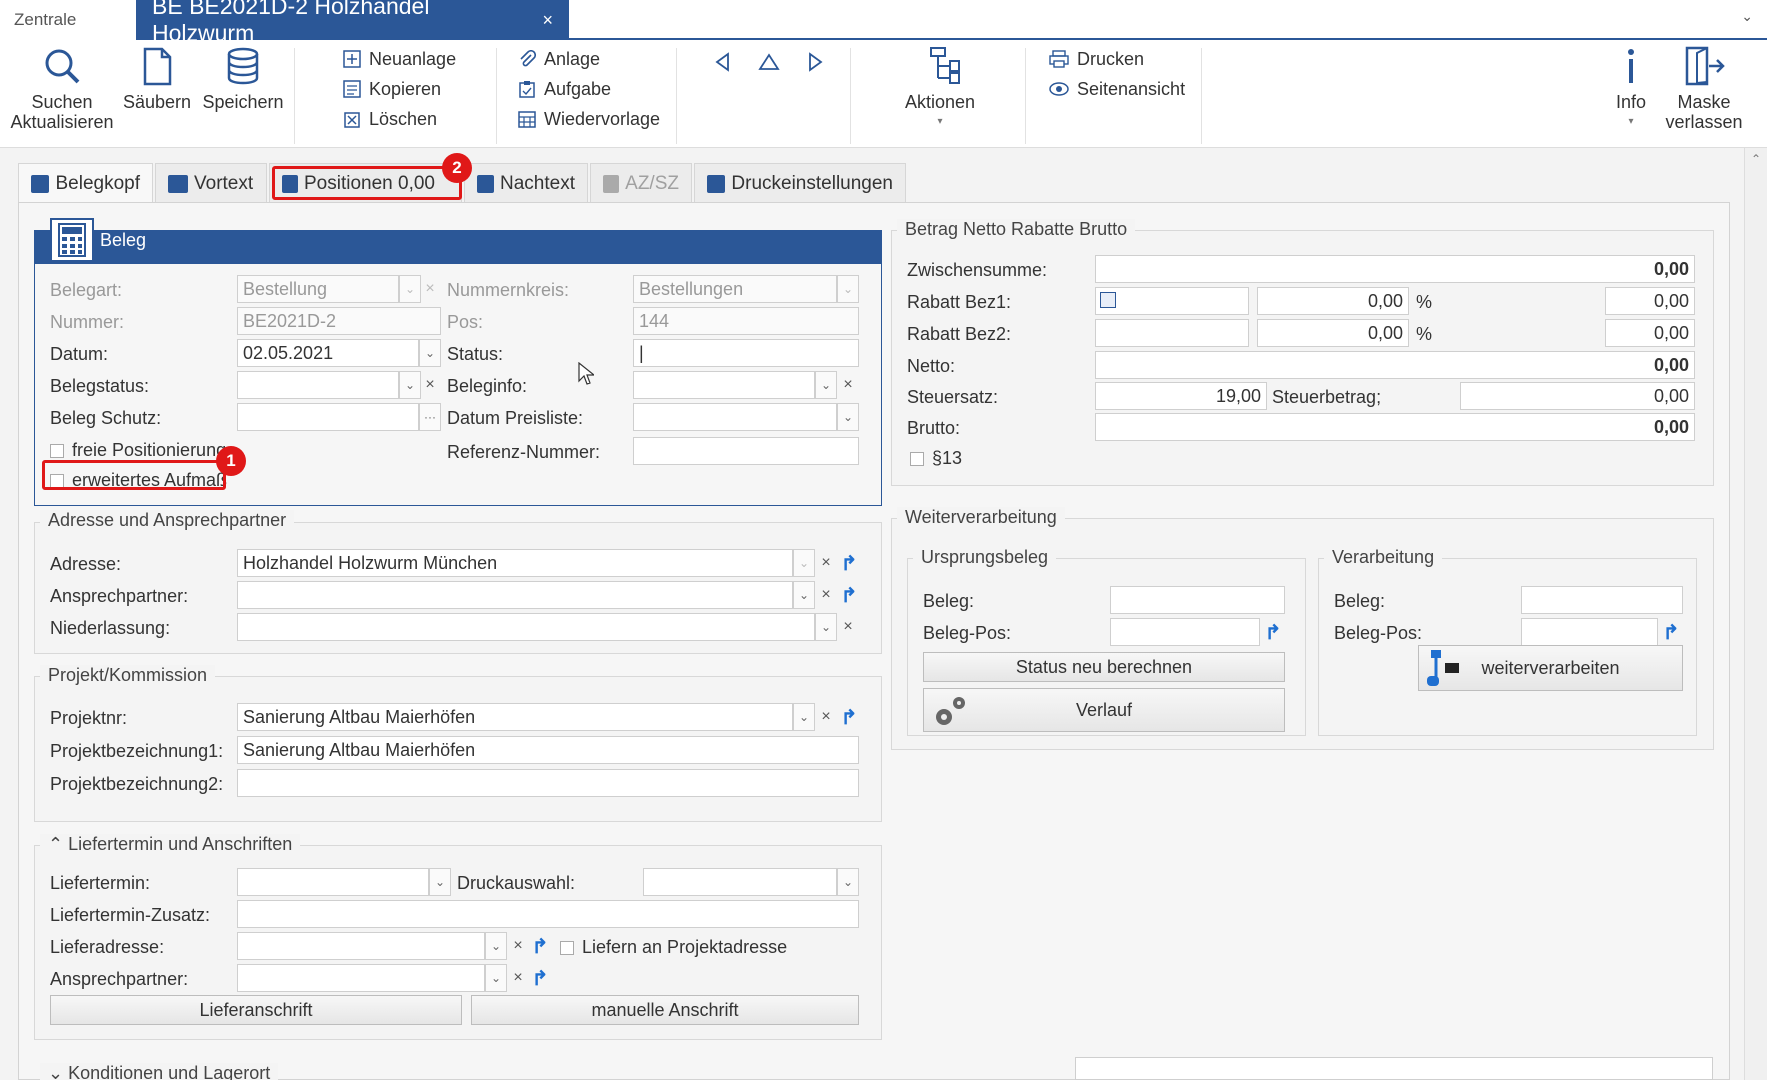  Describe the element at coordinates (1395, 365) in the screenshot. I see `netto-field: 0,00` at that location.